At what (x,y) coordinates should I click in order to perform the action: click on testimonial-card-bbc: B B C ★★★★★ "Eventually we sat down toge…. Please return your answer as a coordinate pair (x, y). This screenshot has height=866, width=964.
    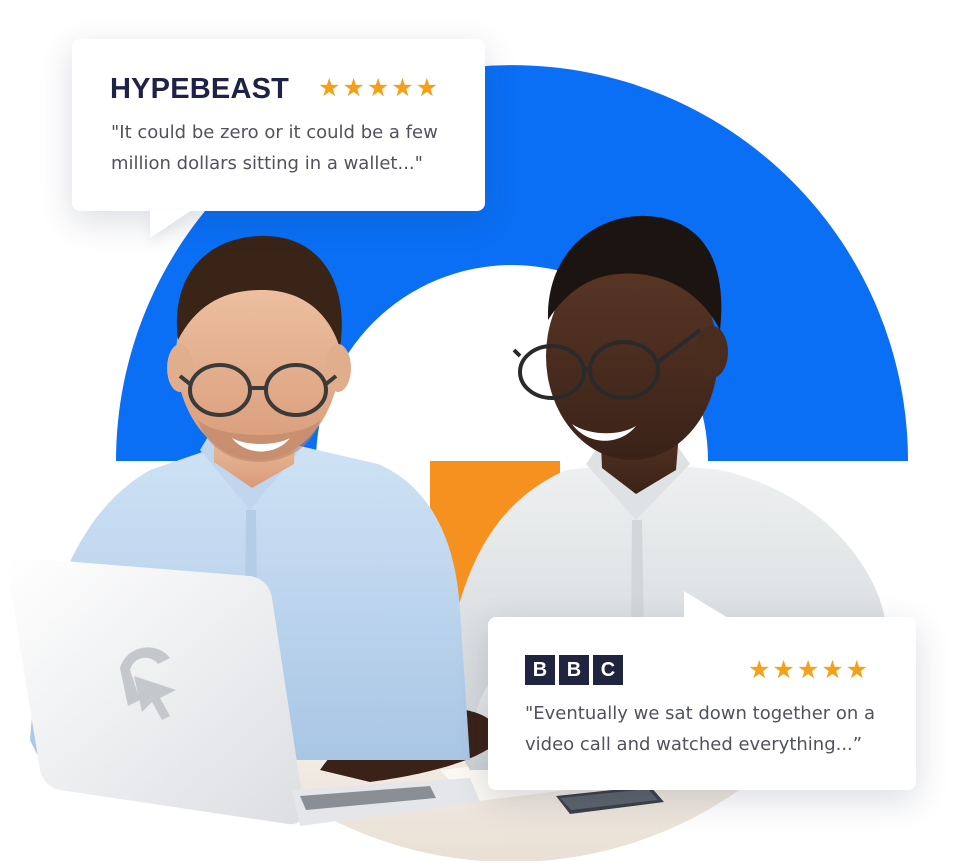
    Looking at the image, I should click on (702, 690).